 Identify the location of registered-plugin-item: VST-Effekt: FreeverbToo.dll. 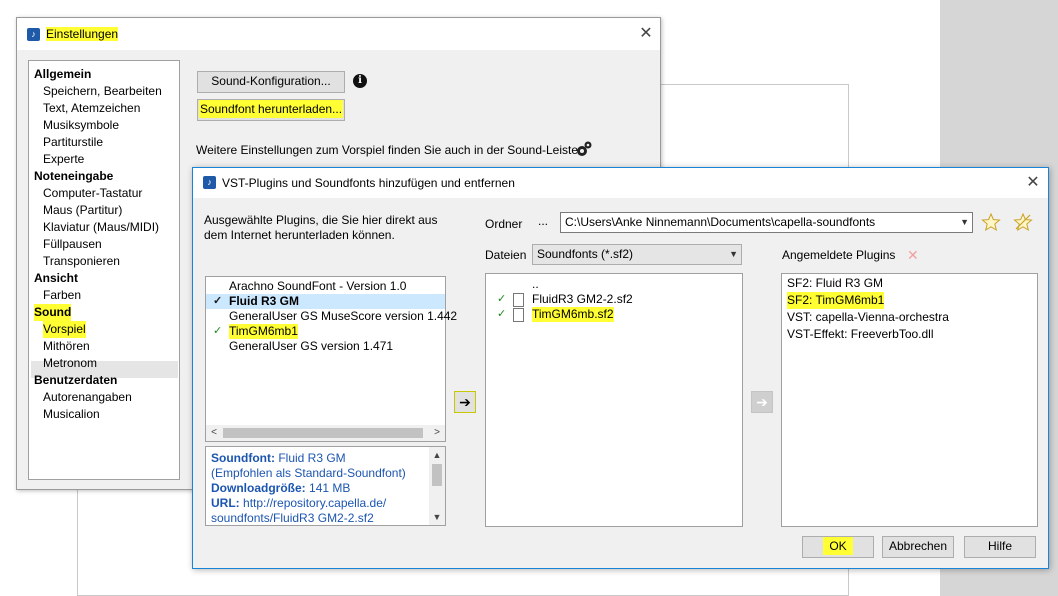
(860, 334).